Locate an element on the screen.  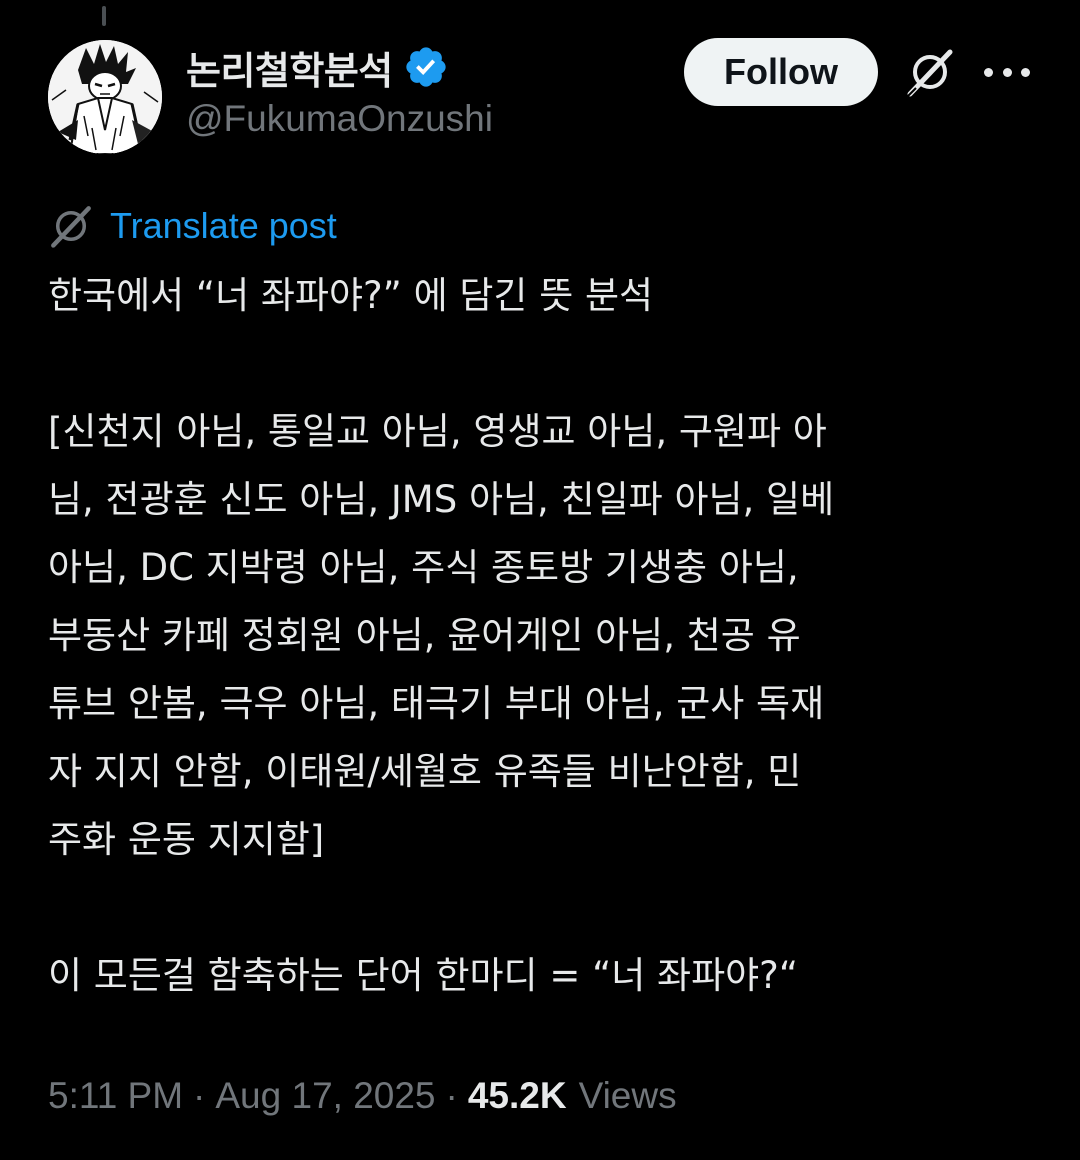
grok-translate-icon is located at coordinates (71, 226).